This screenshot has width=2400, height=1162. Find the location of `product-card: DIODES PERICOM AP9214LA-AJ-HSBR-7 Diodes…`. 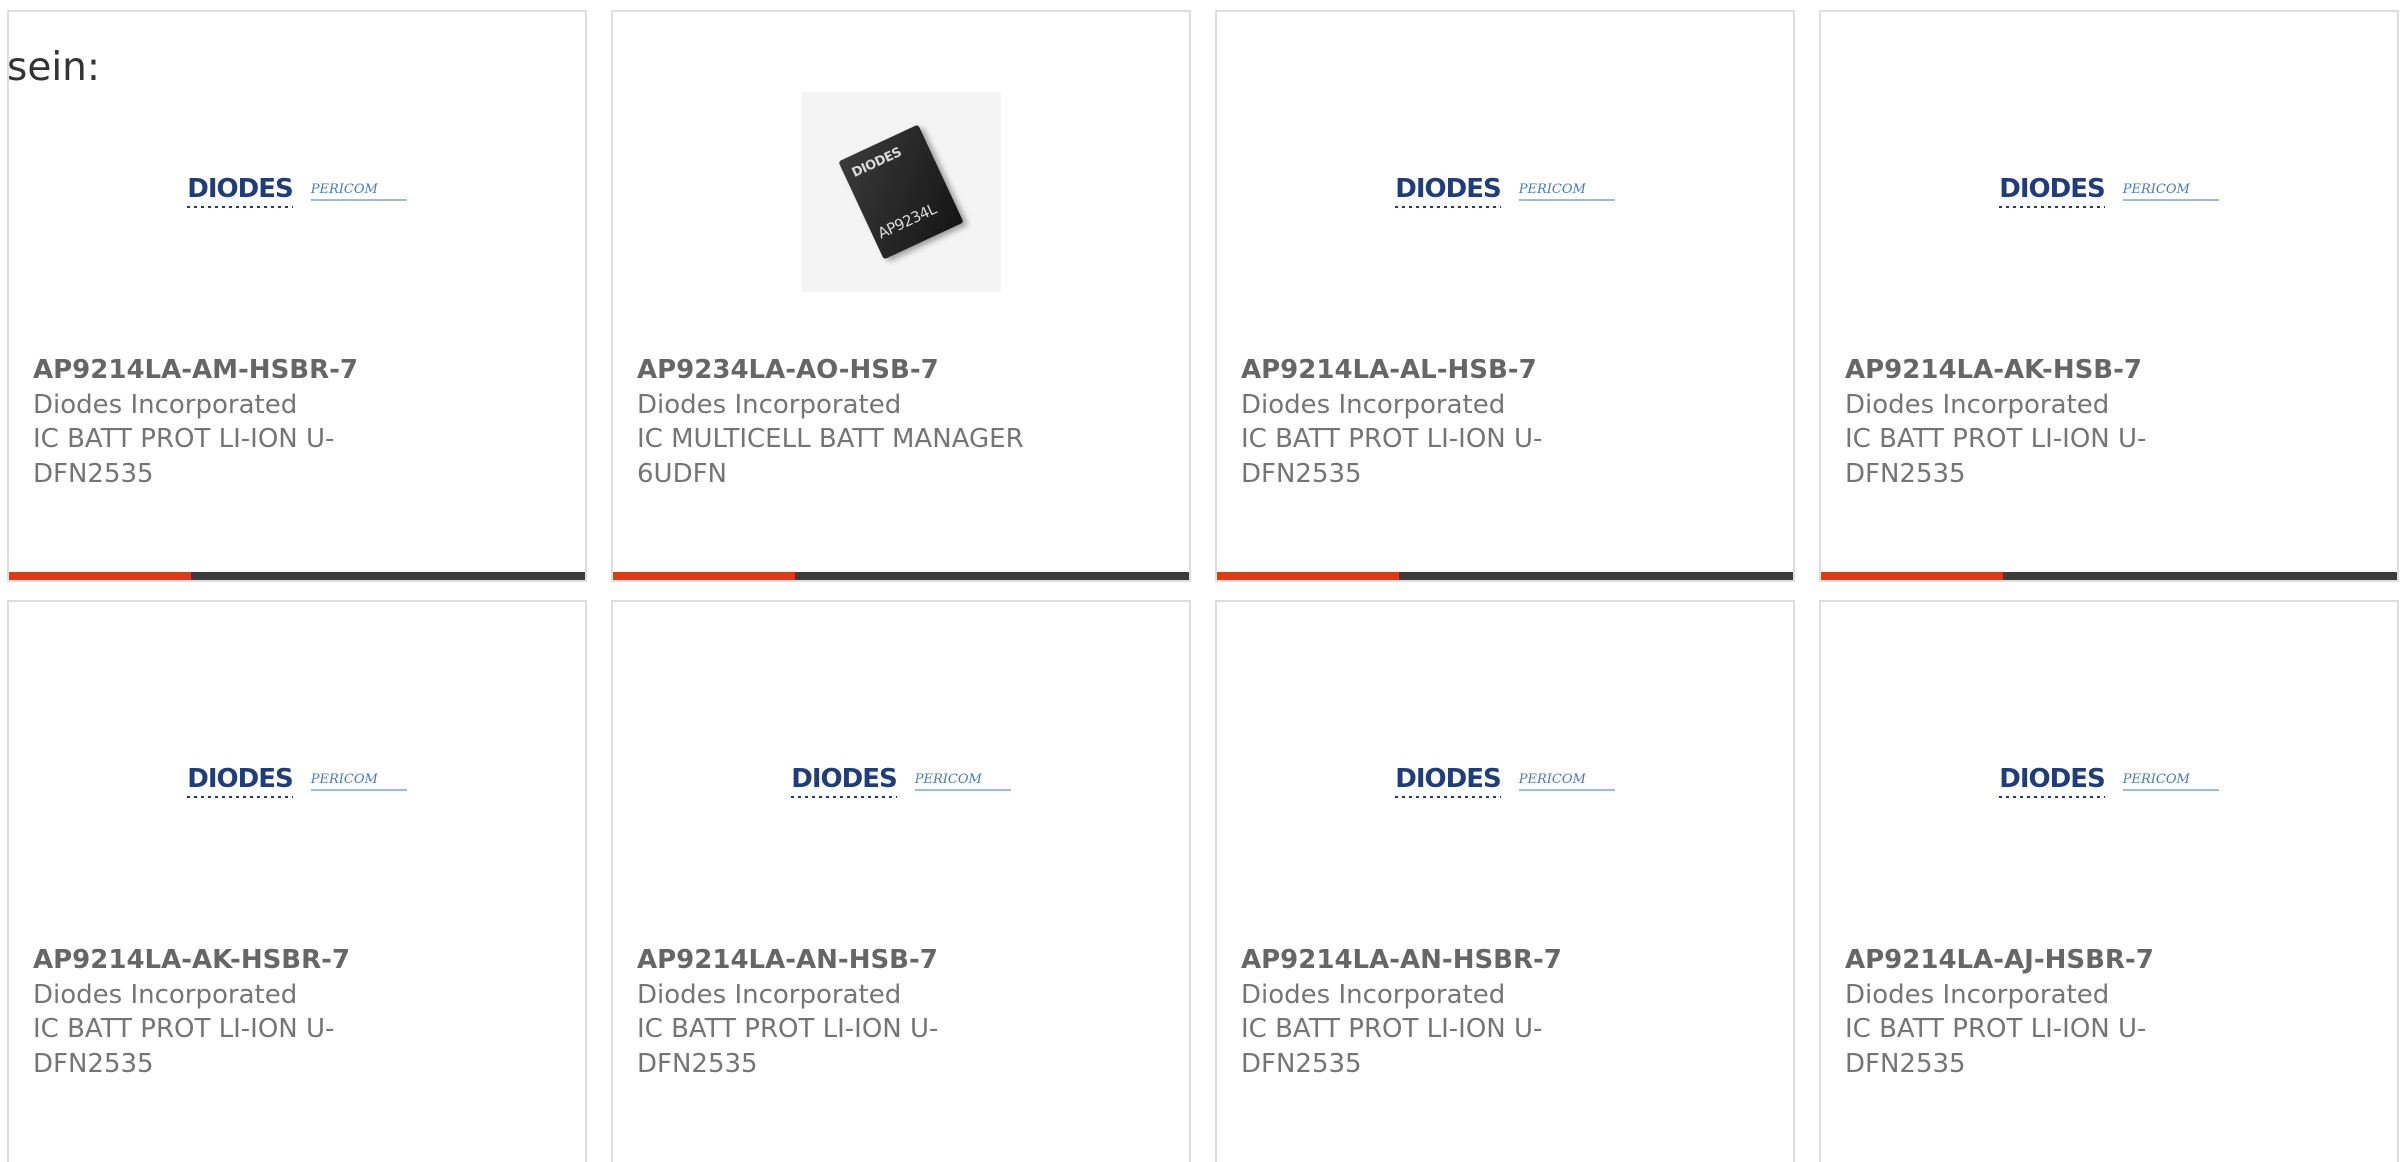

product-card: DIODES PERICOM AP9214LA-AJ-HSBR-7 Diodes… is located at coordinates (2109, 881).